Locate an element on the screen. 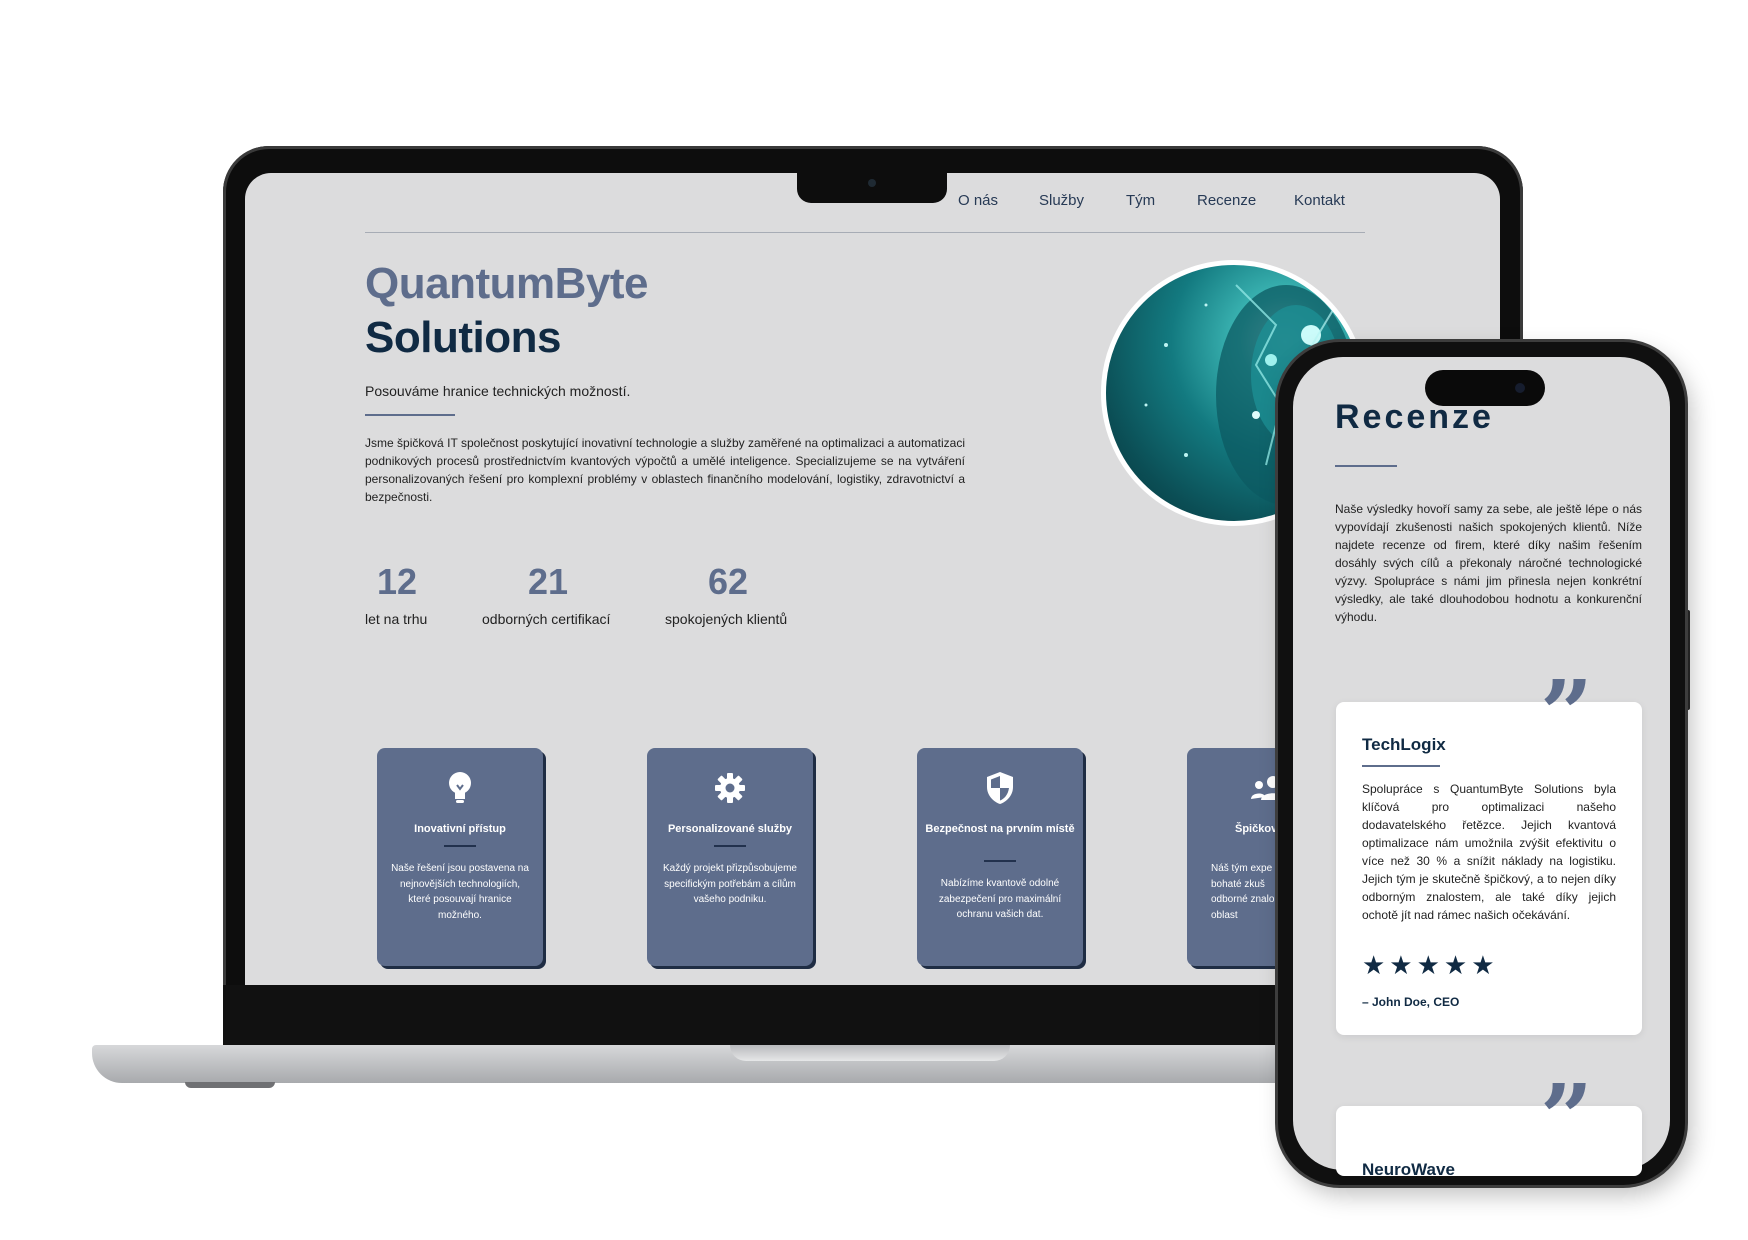 The image size is (1748, 1240). card-title: Špičkový is located at coordinates (1259, 829).